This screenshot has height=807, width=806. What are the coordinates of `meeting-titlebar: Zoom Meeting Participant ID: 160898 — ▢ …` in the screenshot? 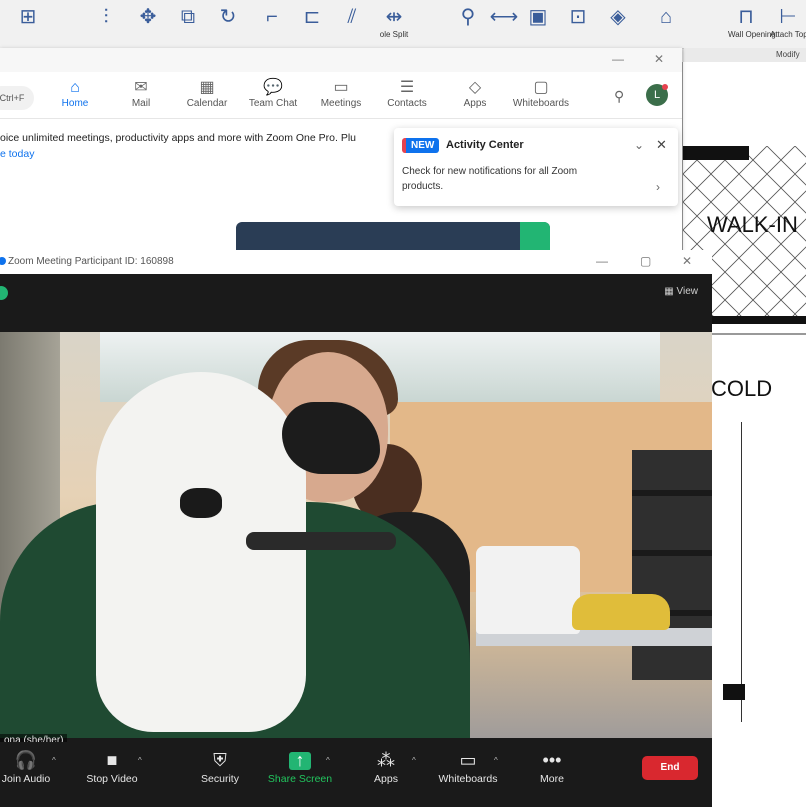 It's located at (356, 262).